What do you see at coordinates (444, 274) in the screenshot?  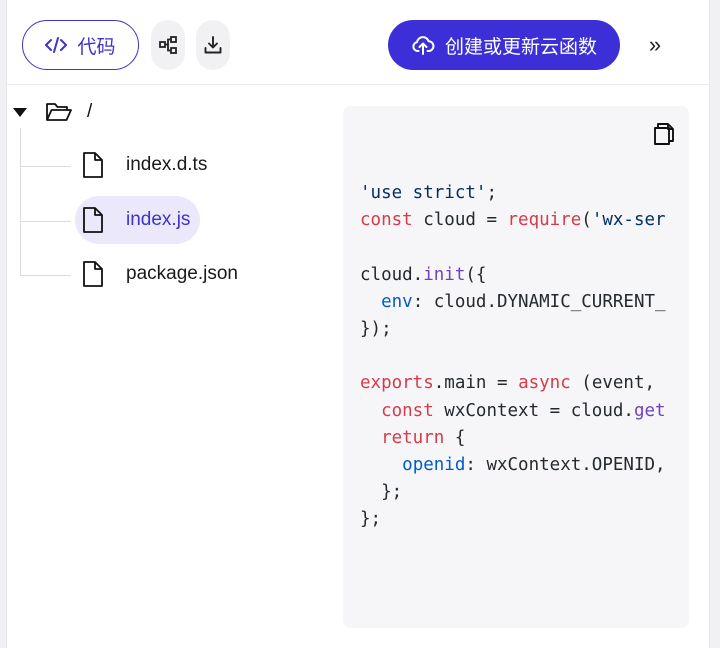 I see `code-token: init` at bounding box center [444, 274].